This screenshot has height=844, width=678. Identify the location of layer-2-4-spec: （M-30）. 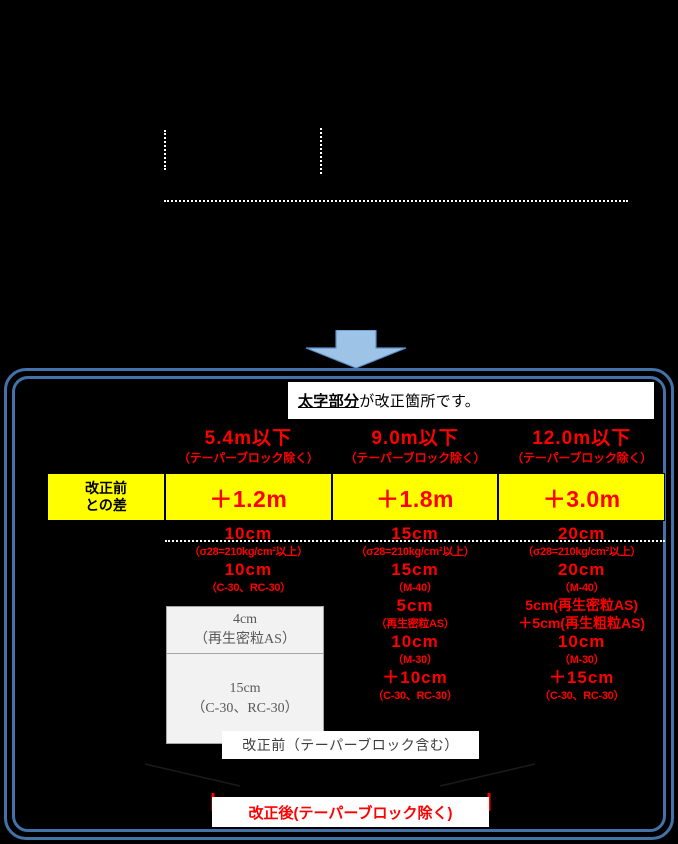
(415, 660).